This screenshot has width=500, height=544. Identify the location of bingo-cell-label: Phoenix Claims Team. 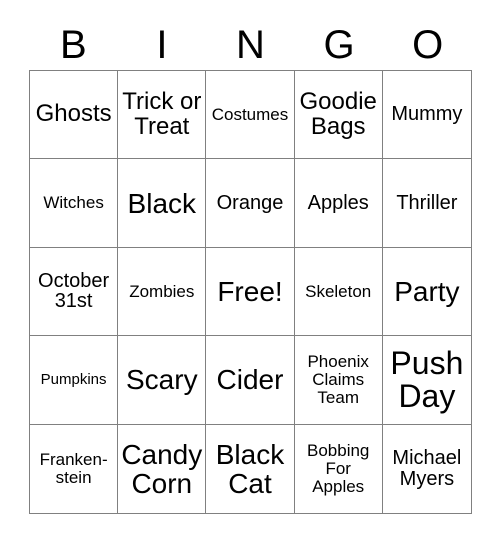
(338, 379).